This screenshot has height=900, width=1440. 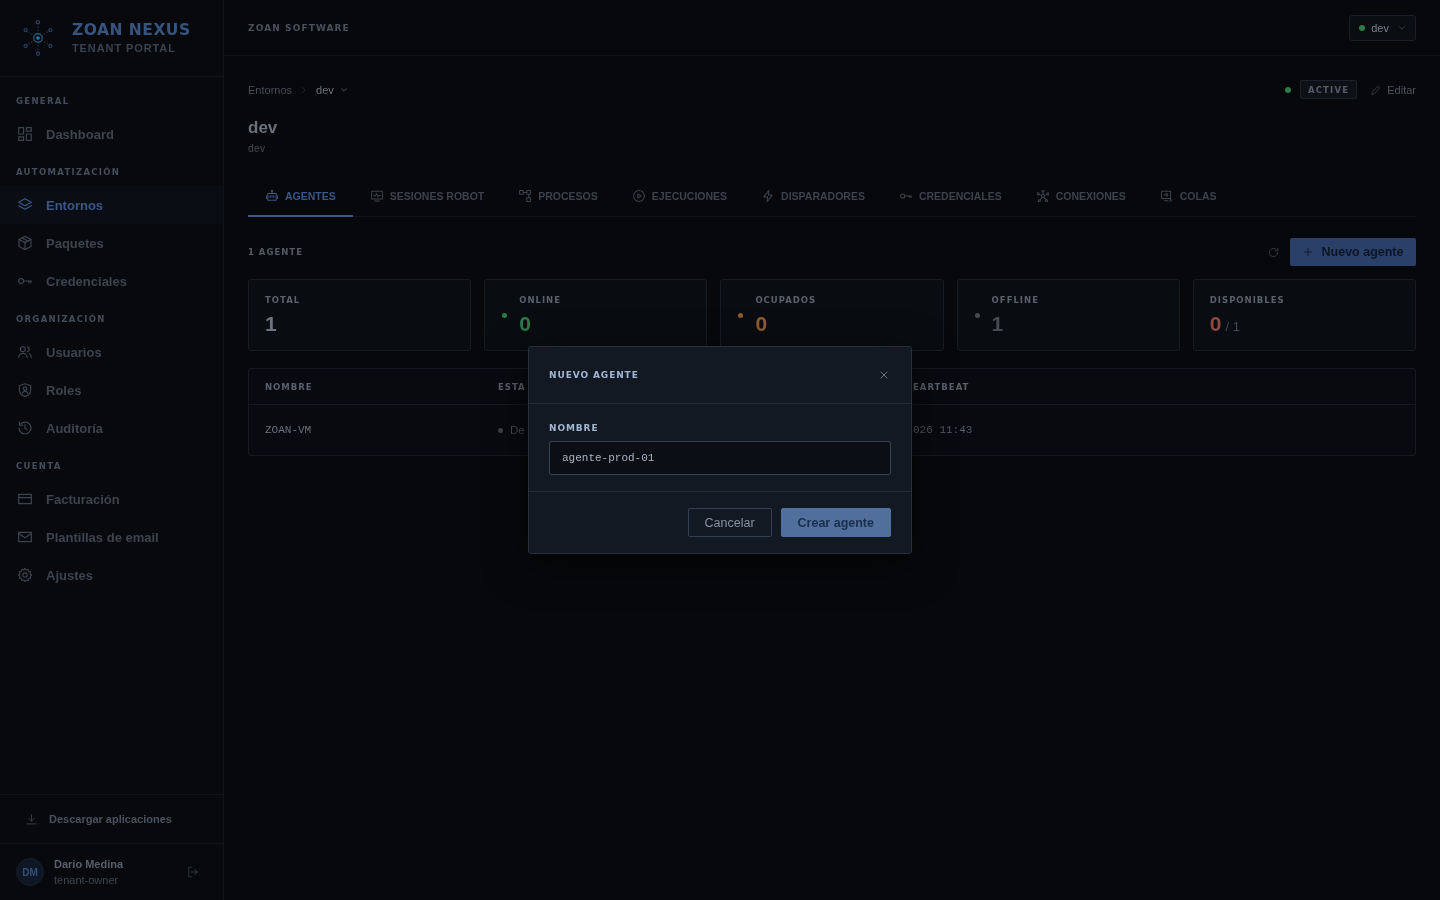 I want to click on breadcrumb-dropdown: dev, so click(x=332, y=89).